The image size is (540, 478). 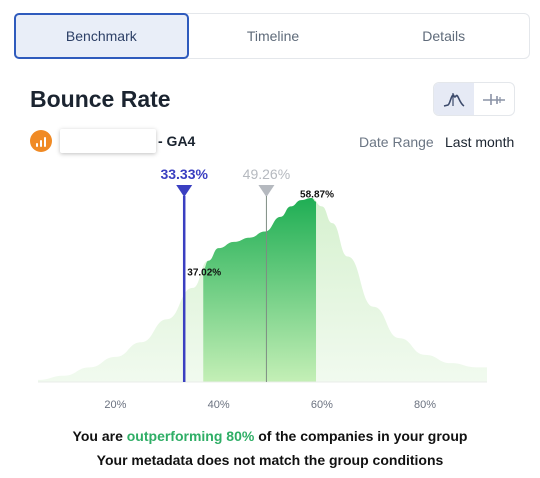 What do you see at coordinates (108, 141) in the screenshot?
I see `redacted-source-name` at bounding box center [108, 141].